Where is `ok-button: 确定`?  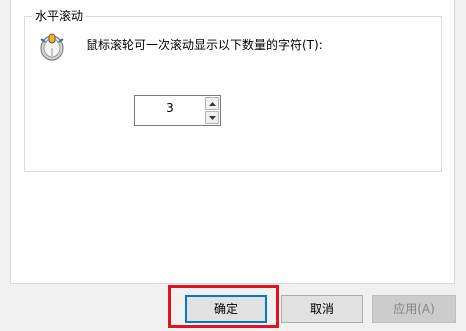
ok-button: 确定 is located at coordinates (226, 309).